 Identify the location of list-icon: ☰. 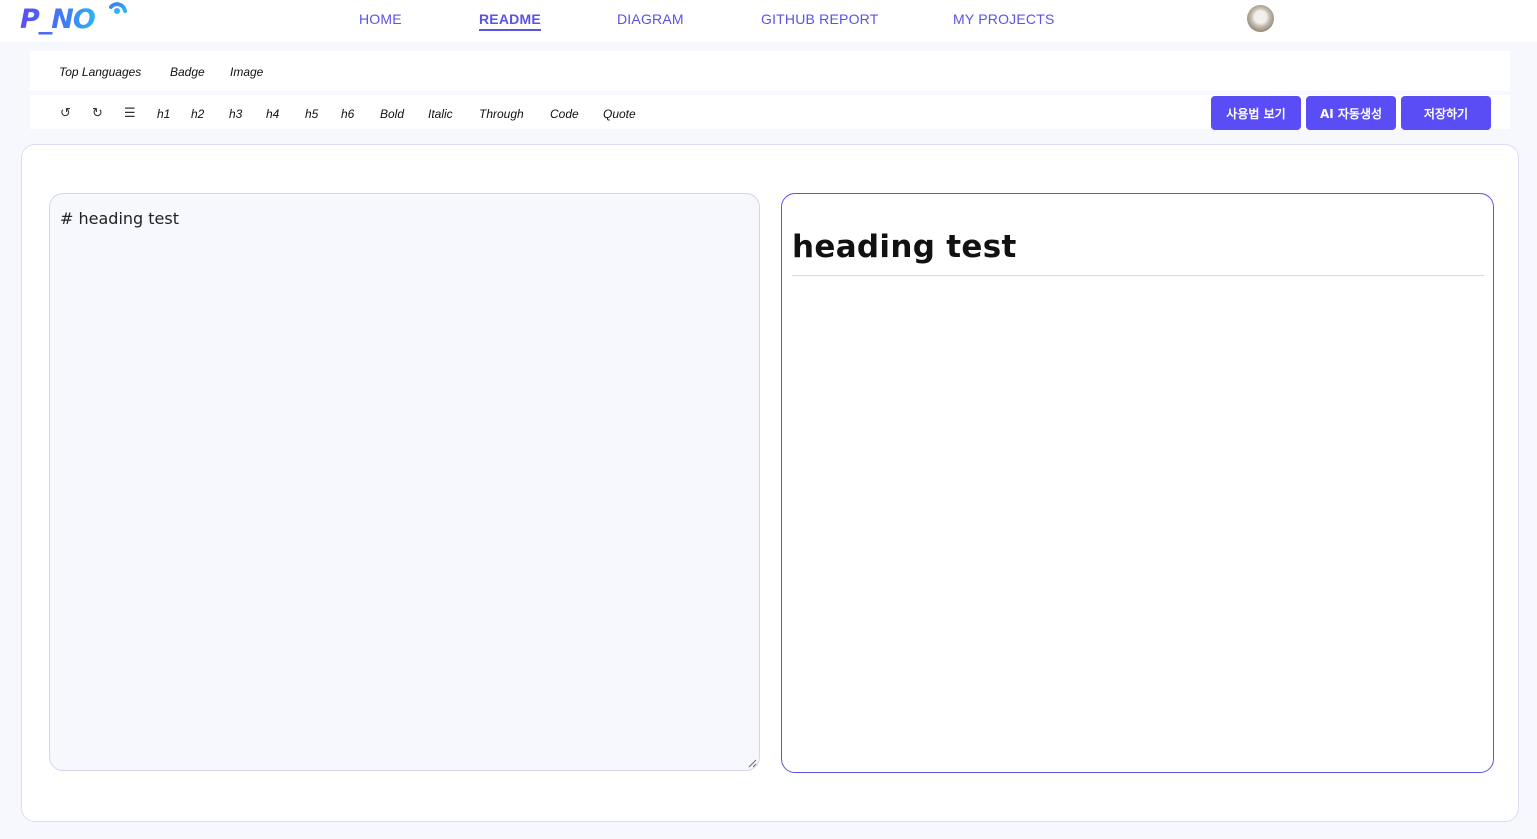
(130, 113).